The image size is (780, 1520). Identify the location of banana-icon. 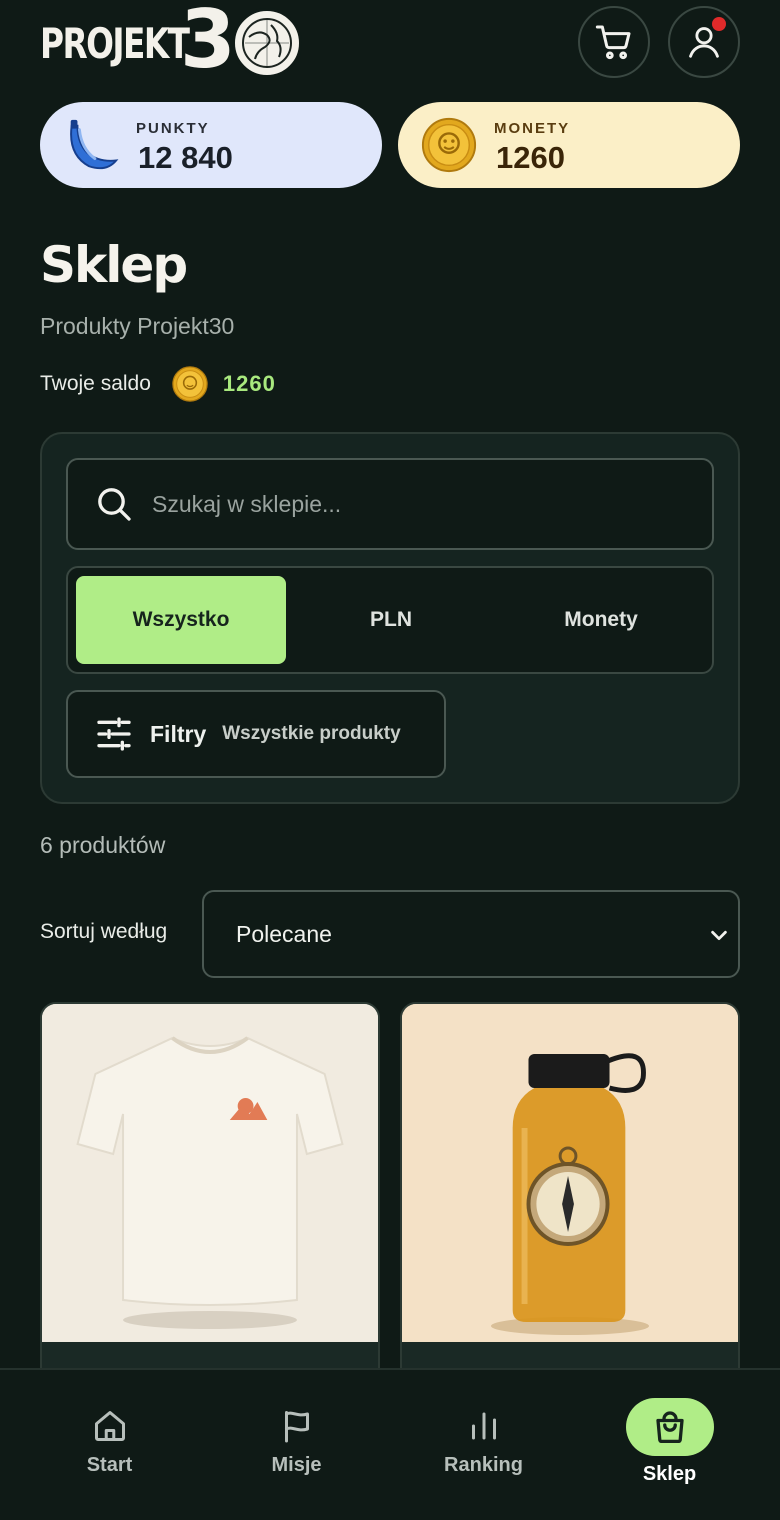
(94, 144).